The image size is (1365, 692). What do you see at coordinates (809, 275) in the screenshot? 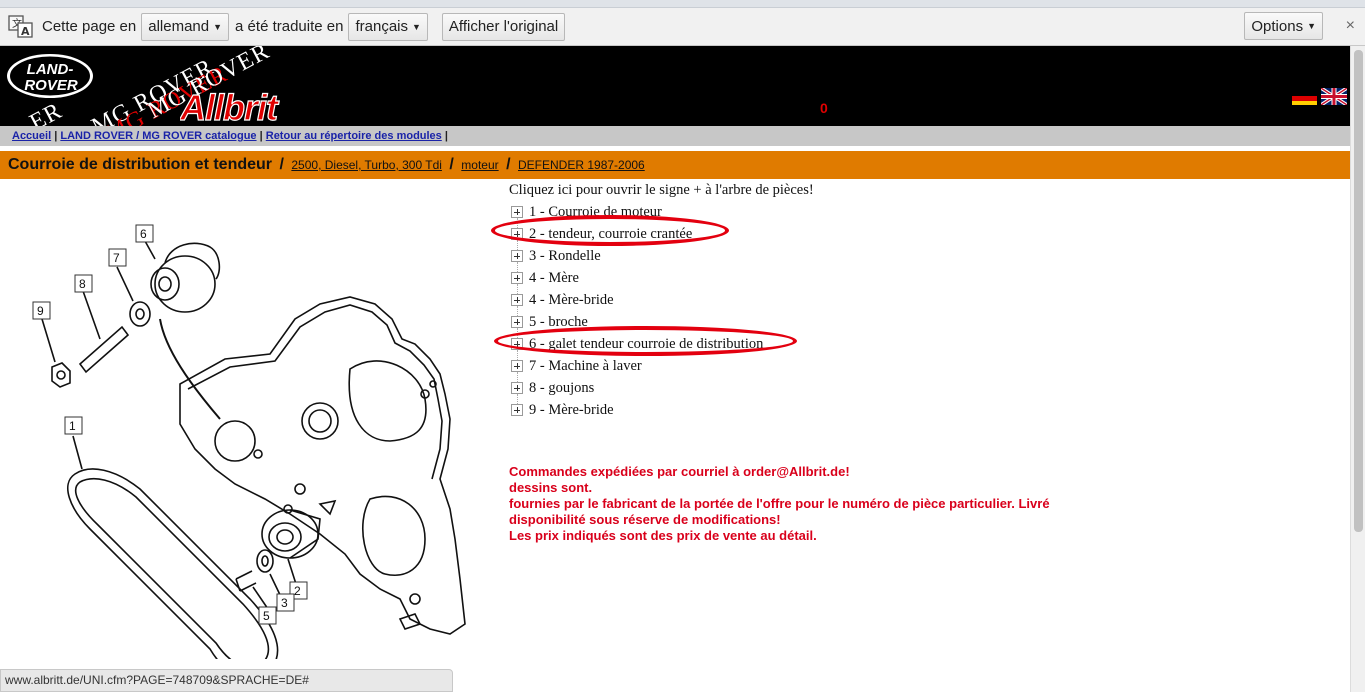
I see `part-item: 4 - Mère` at bounding box center [809, 275].